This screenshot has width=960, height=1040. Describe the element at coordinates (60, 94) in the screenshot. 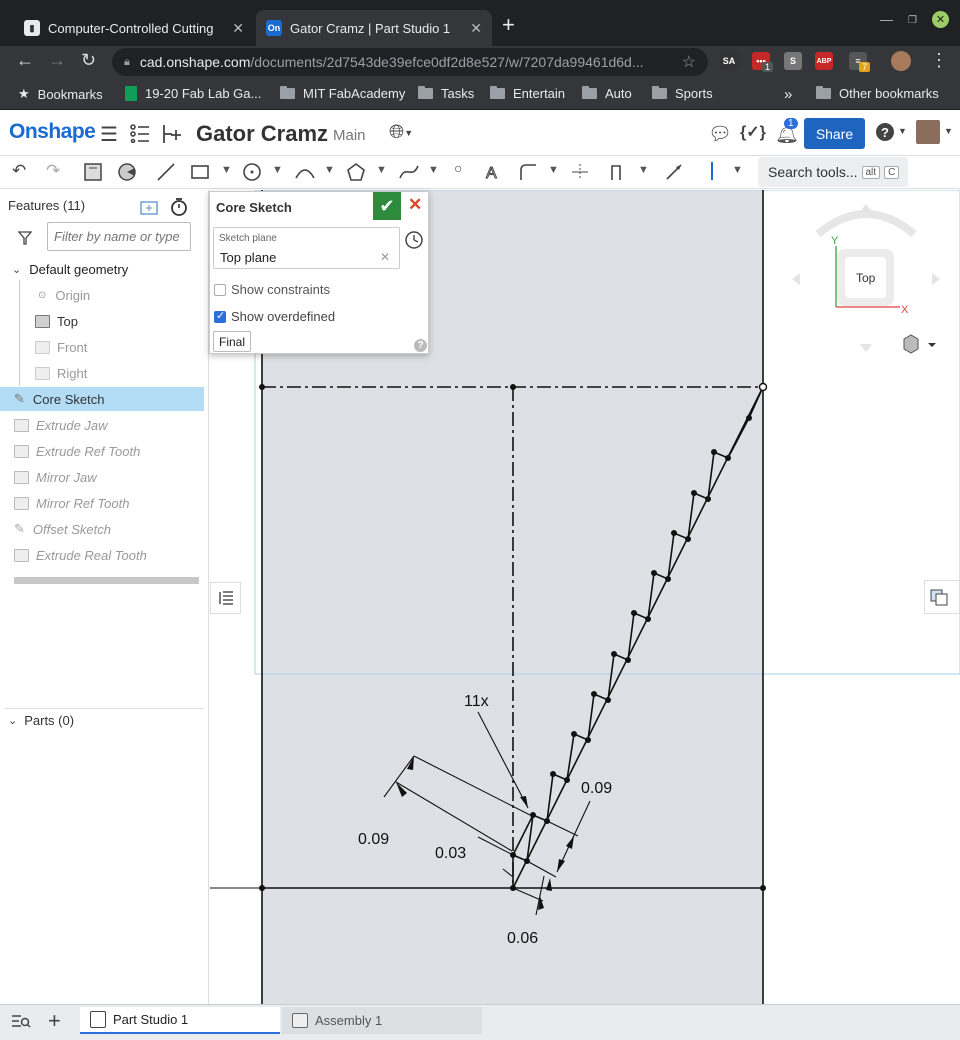

I see `bookmark-bookmarks: ★ Bookmarks` at that location.